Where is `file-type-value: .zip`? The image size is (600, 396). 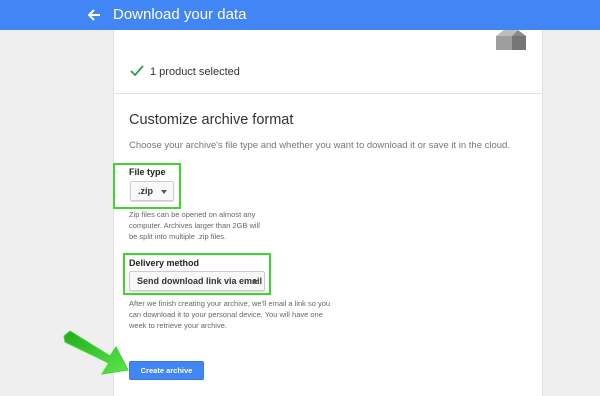
file-type-value: .zip is located at coordinates (145, 191).